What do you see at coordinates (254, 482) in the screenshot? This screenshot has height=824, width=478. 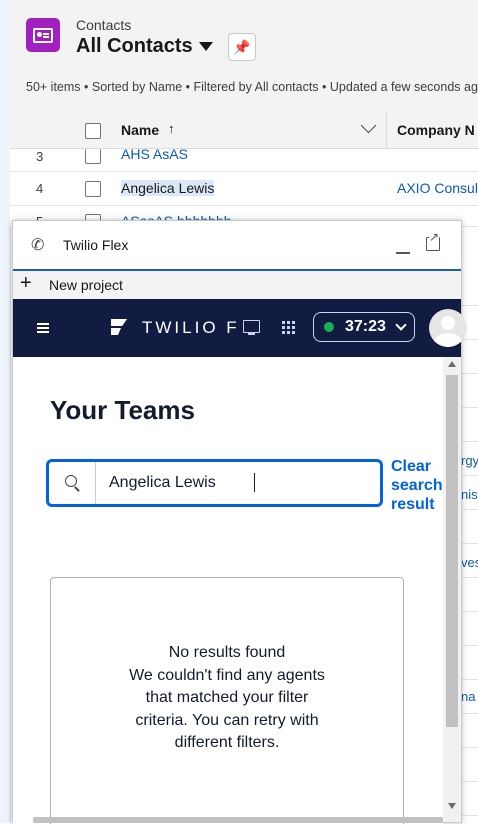 I see `text-cursor` at bounding box center [254, 482].